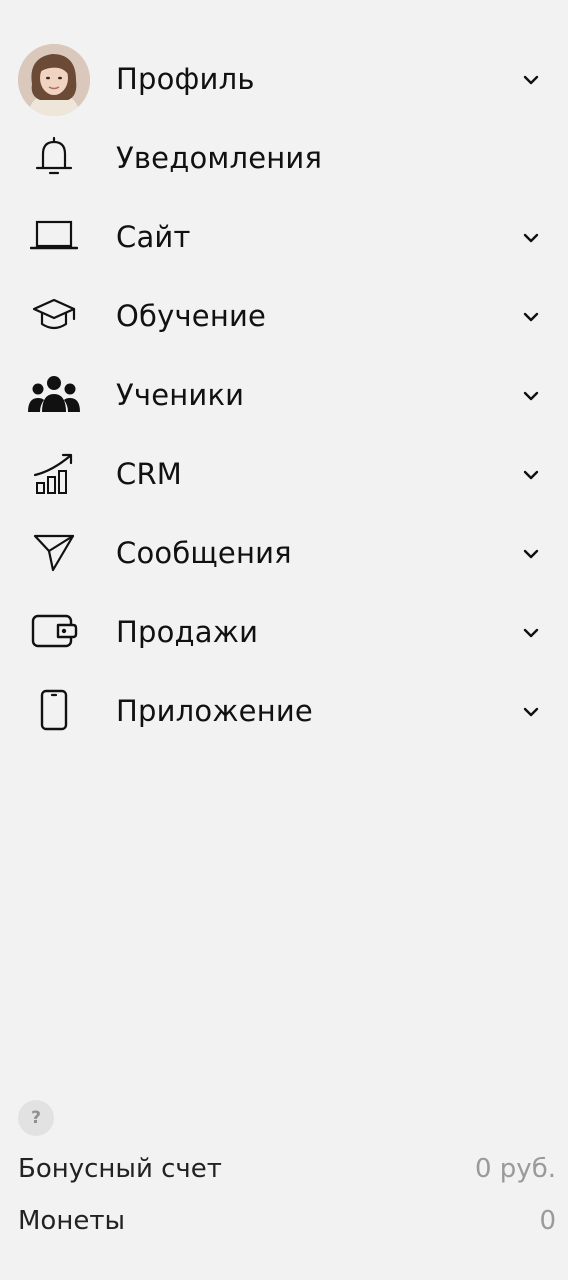  I want to click on graduation-cap-icon, so click(54, 317).